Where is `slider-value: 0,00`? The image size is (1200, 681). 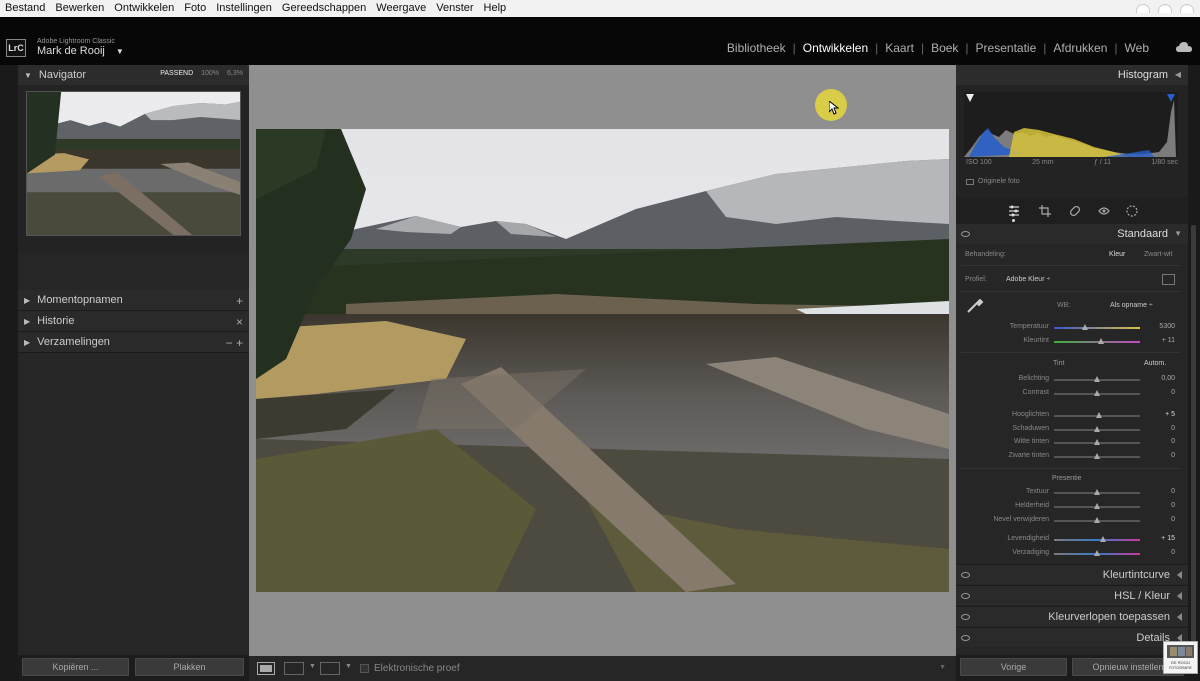
slider-value: 0,00 is located at coordinates (1159, 378).